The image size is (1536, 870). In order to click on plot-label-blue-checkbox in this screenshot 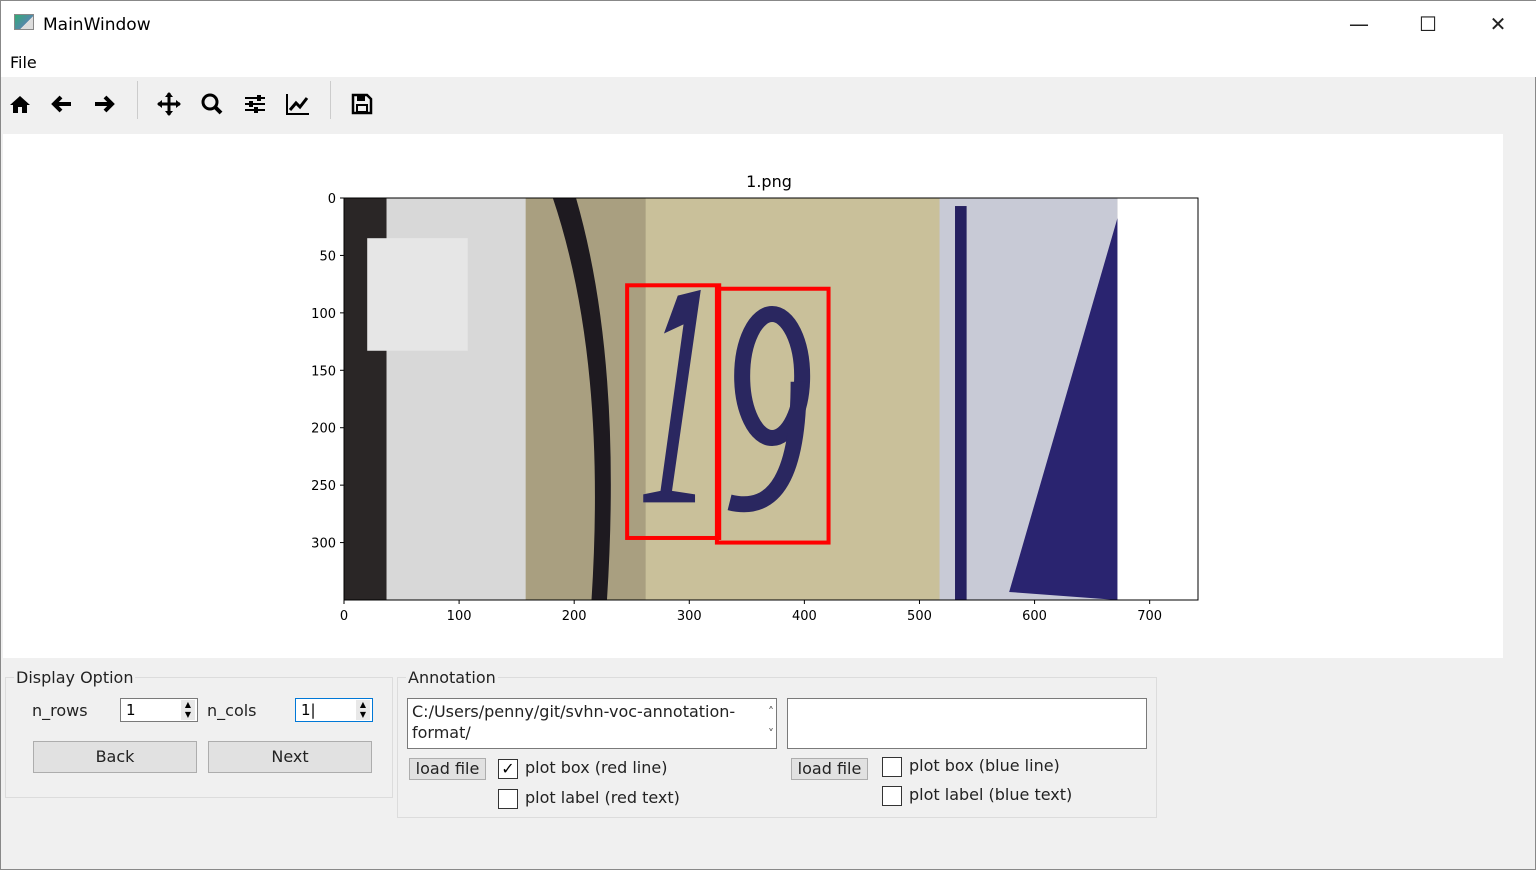, I will do `click(892, 796)`.